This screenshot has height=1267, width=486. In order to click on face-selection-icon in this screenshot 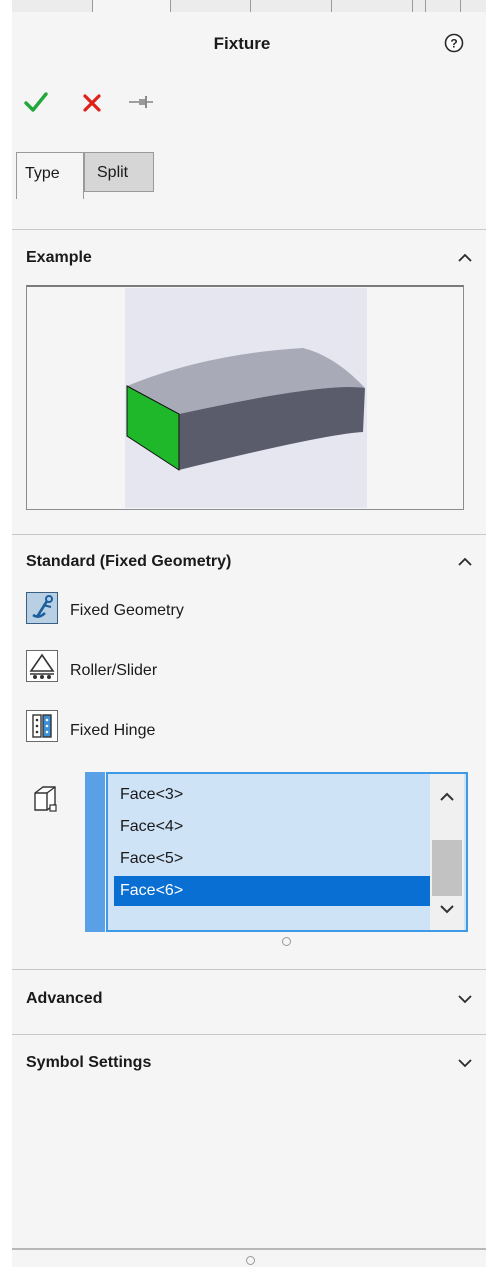, I will do `click(45, 799)`.